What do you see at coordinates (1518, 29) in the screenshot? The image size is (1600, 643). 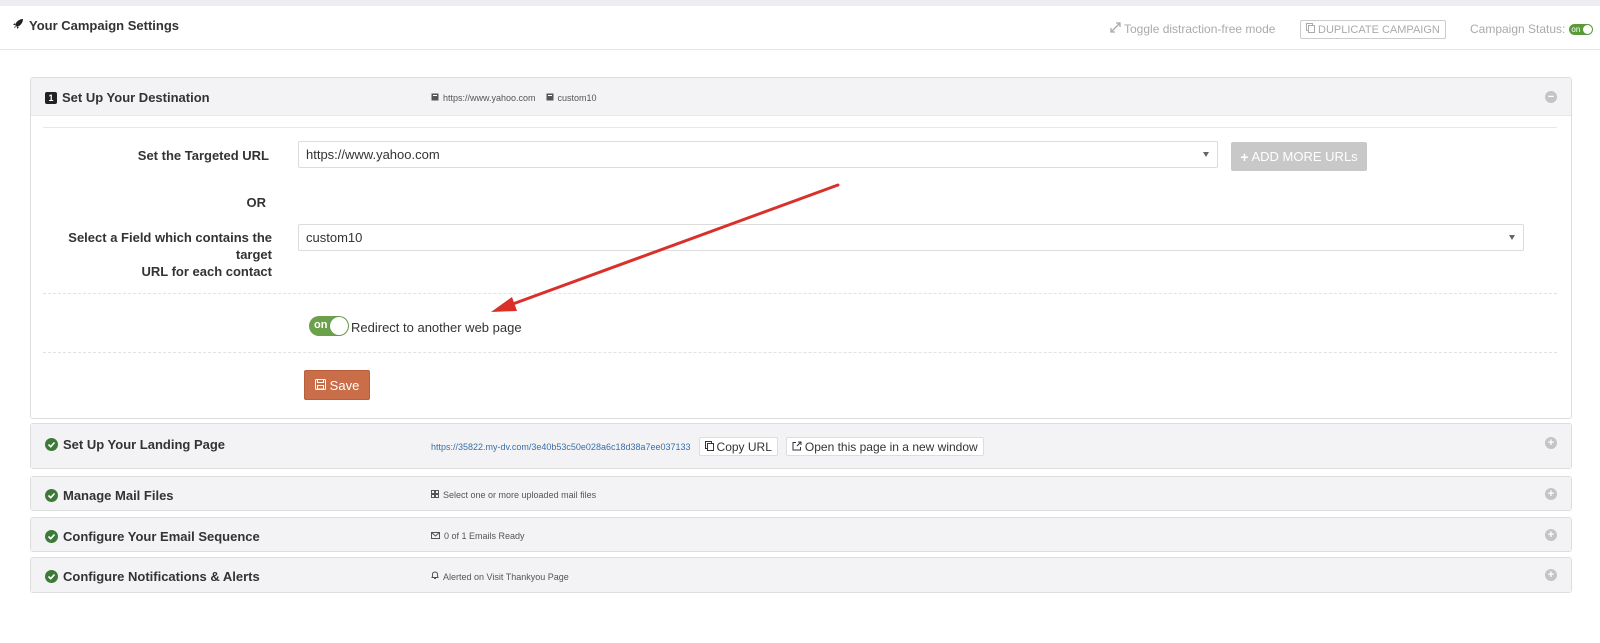 I see `campaign-status-label: Campaign Status:` at bounding box center [1518, 29].